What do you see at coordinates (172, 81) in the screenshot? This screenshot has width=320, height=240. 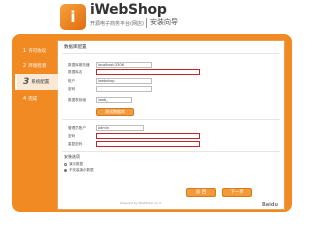 I see `db-user-row: 账户 iwebshop` at bounding box center [172, 81].